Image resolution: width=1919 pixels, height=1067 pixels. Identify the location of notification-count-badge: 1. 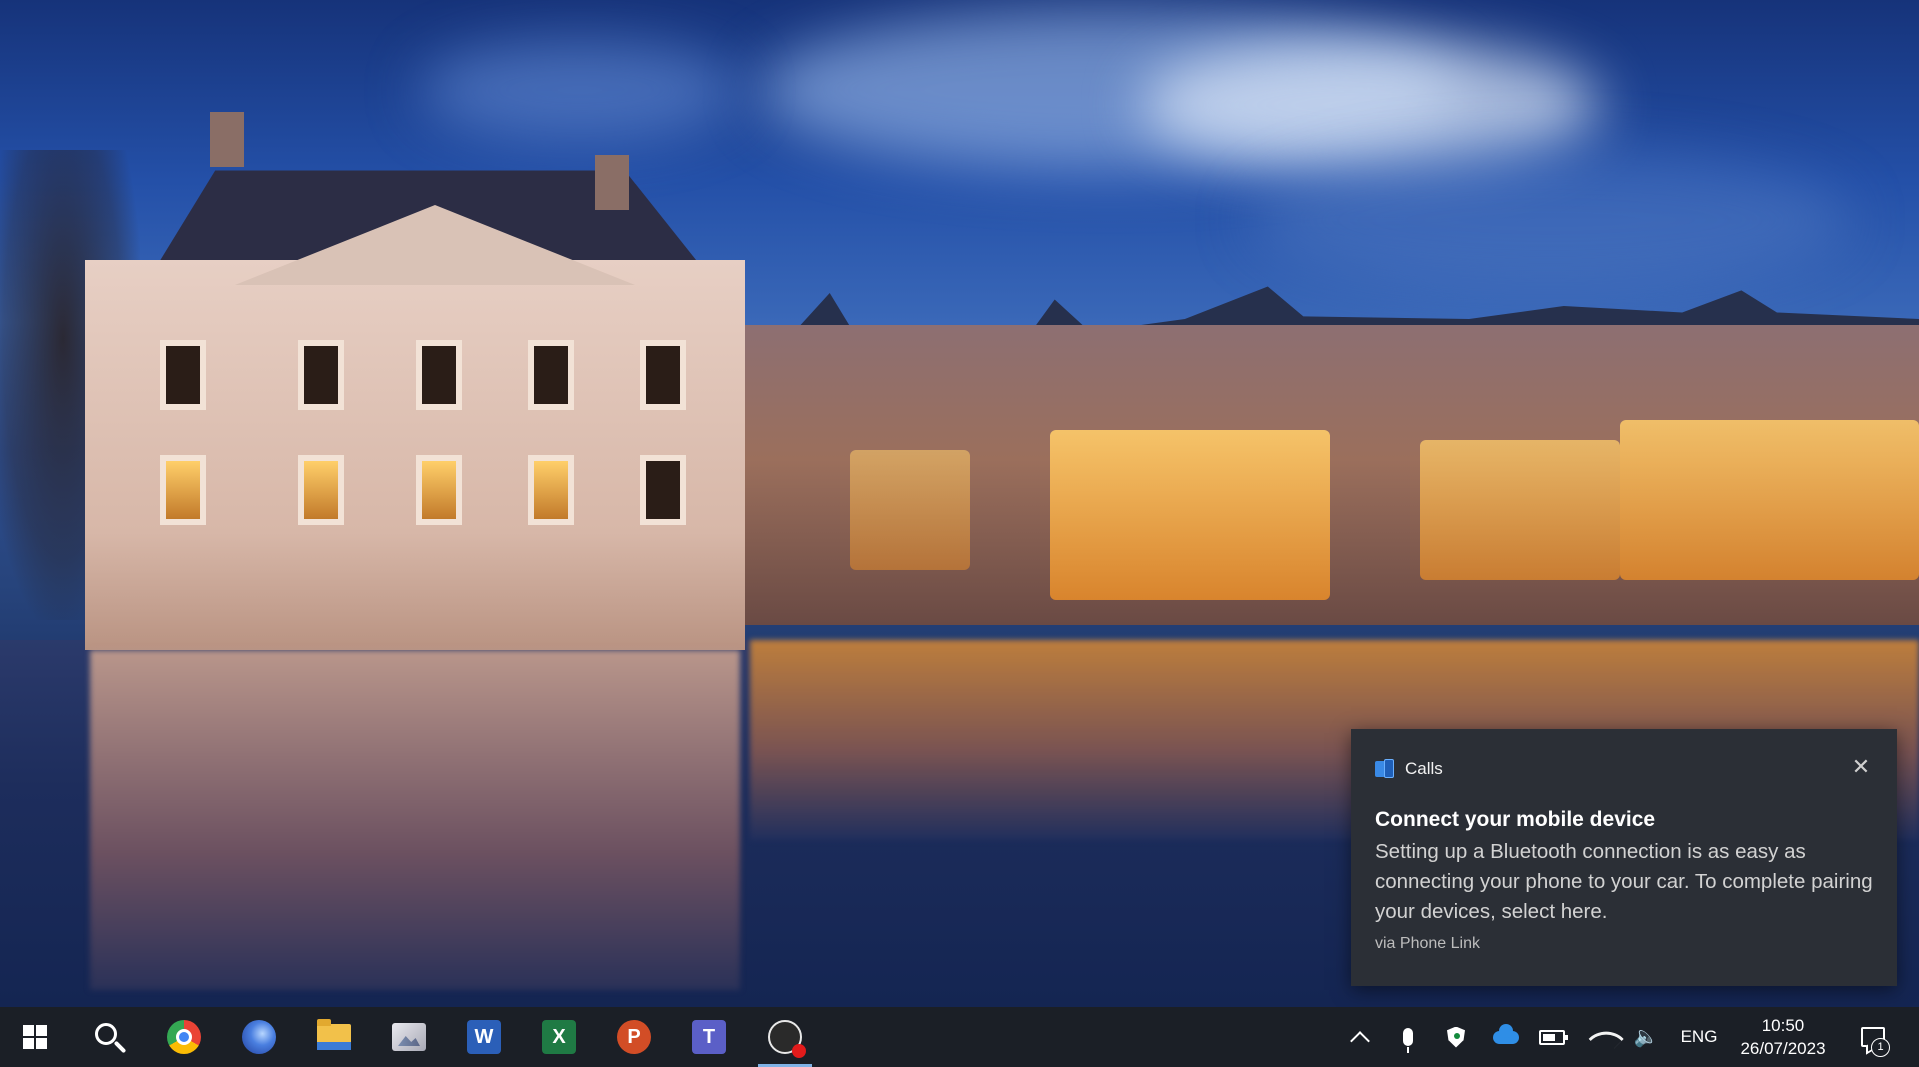
(1880, 1047).